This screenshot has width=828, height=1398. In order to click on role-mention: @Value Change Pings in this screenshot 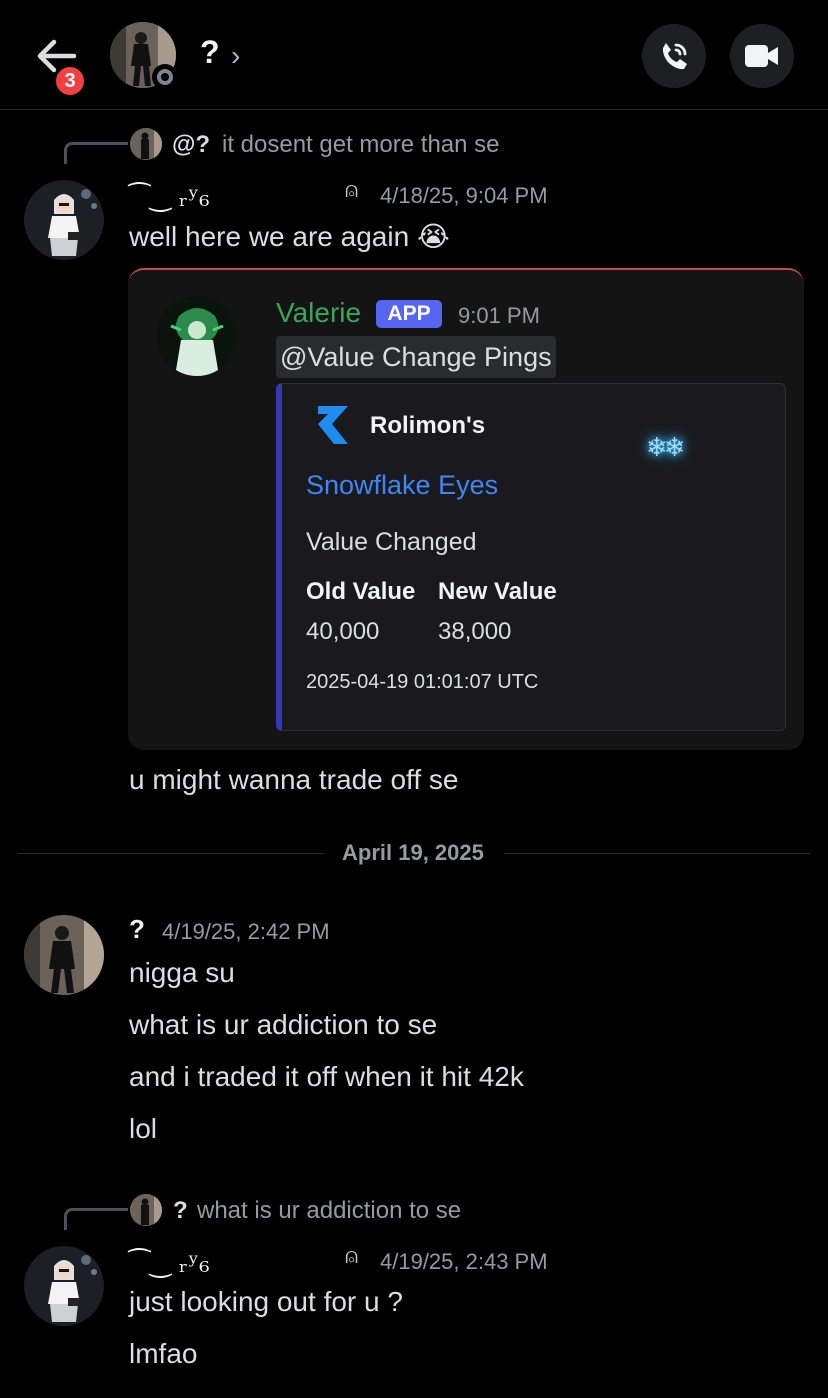, I will do `click(416, 357)`.